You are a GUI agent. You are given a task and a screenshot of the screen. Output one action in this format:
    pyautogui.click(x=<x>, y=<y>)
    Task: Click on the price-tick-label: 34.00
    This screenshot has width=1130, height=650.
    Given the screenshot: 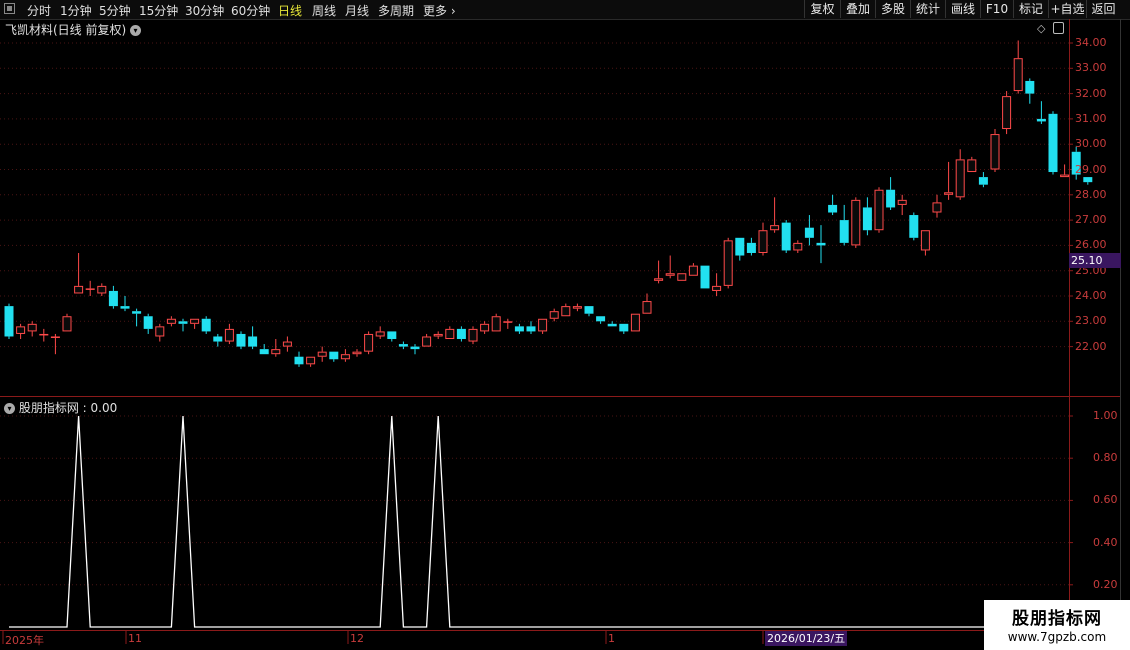 What is the action you would take?
    pyautogui.click(x=1091, y=42)
    